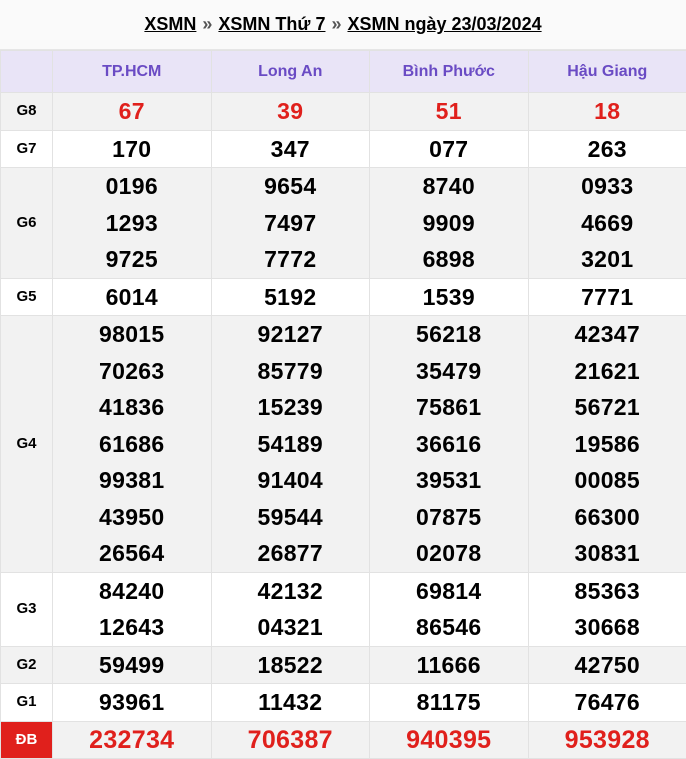  Describe the element at coordinates (607, 186) in the screenshot. I see `result-number: 0933` at that location.